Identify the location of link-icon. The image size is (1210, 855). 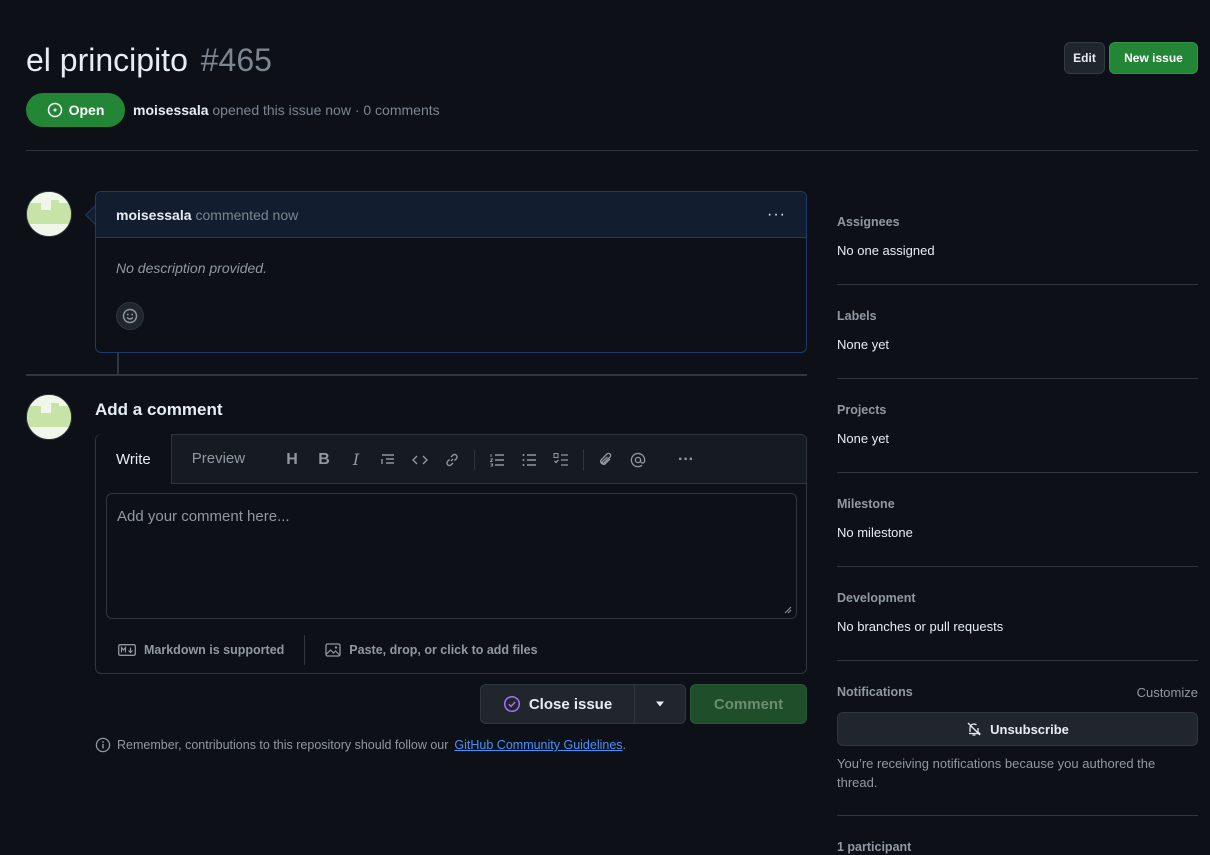
(452, 460).